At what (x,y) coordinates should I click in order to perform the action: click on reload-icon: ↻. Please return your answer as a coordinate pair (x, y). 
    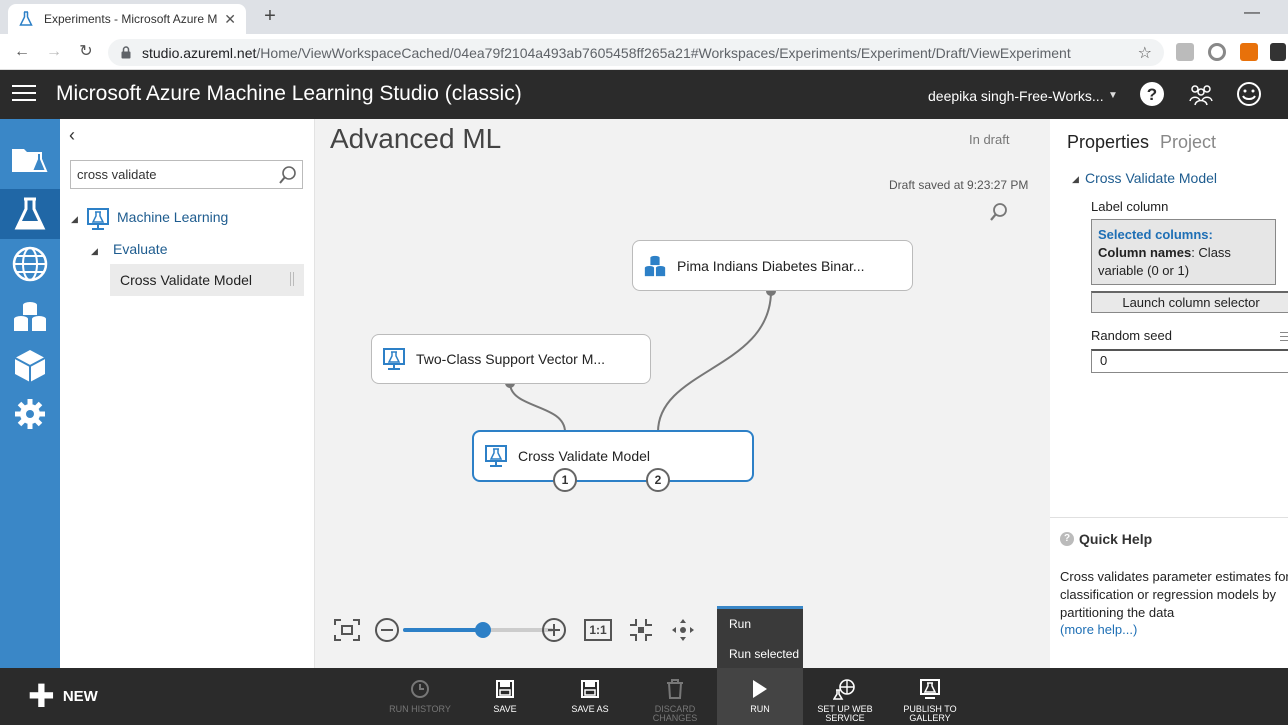
    Looking at the image, I should click on (86, 52).